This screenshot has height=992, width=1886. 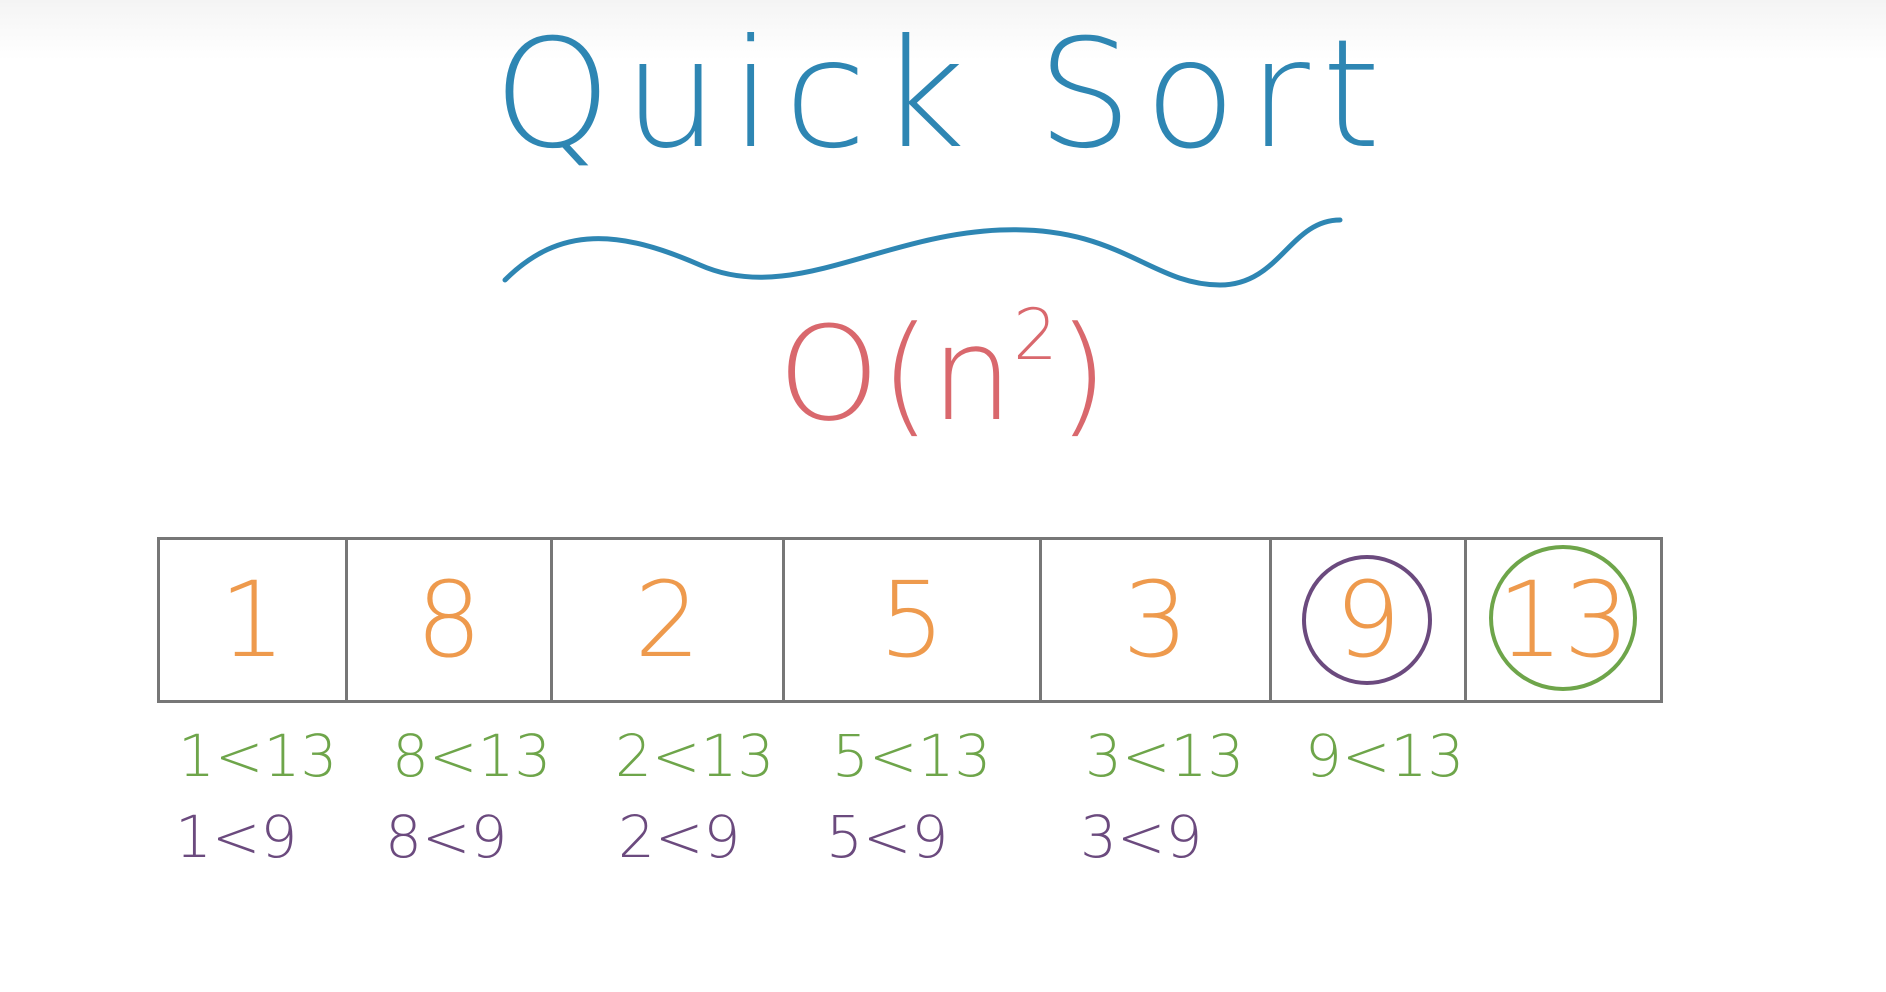 I want to click on array-cell: 2, so click(x=669, y=620).